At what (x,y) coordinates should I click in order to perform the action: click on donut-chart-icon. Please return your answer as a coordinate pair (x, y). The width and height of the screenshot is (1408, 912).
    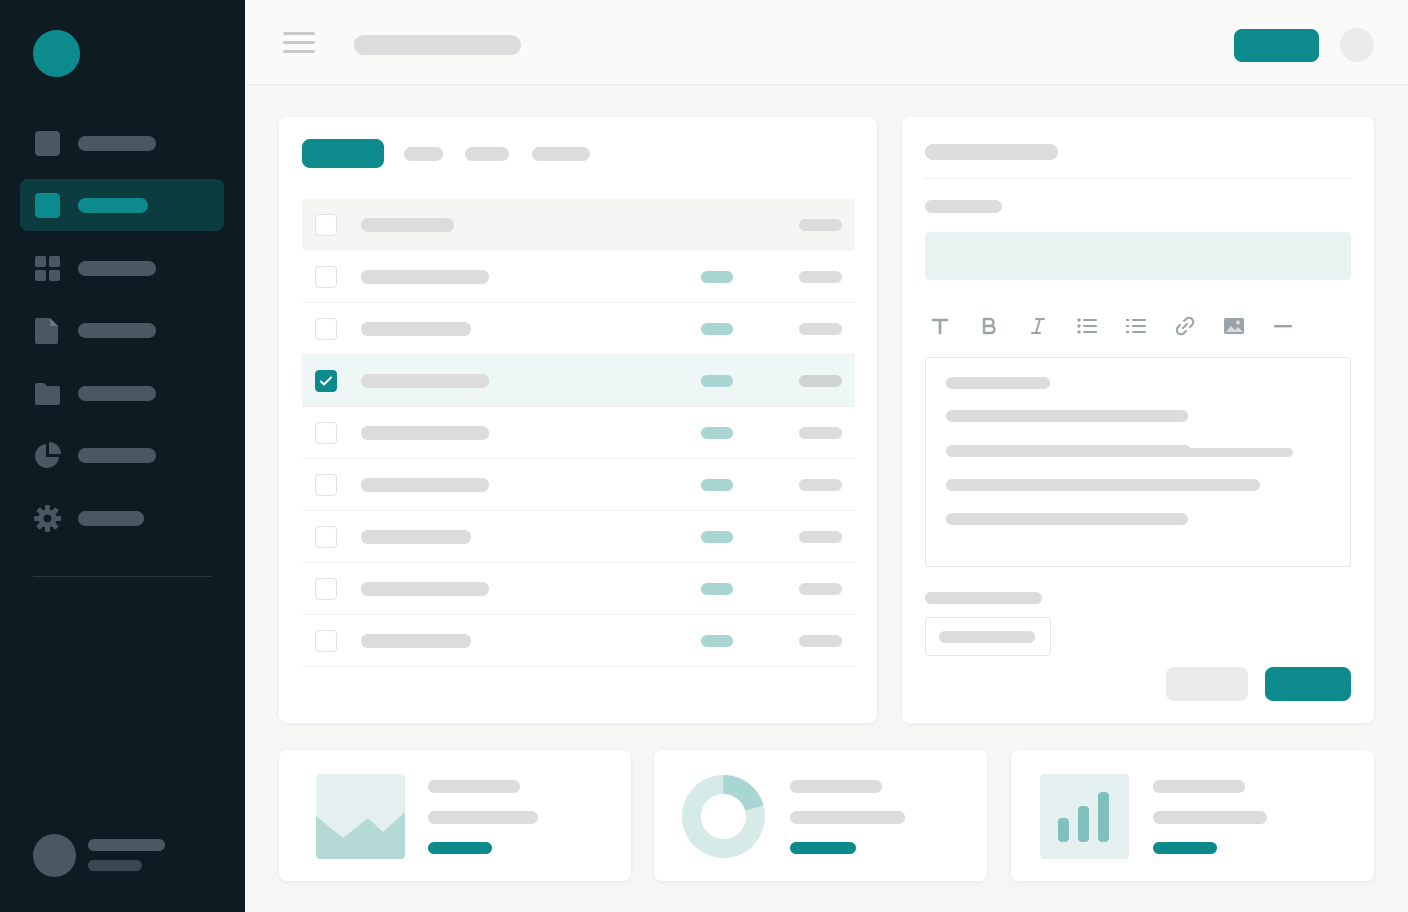
    Looking at the image, I should click on (723, 816).